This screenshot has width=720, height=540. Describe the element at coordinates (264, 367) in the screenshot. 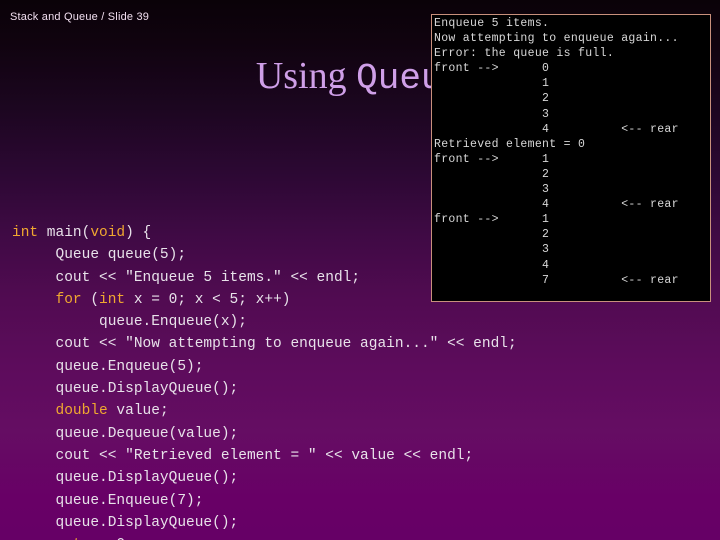

I see `code-line: queue.Enqueue(5);` at that location.